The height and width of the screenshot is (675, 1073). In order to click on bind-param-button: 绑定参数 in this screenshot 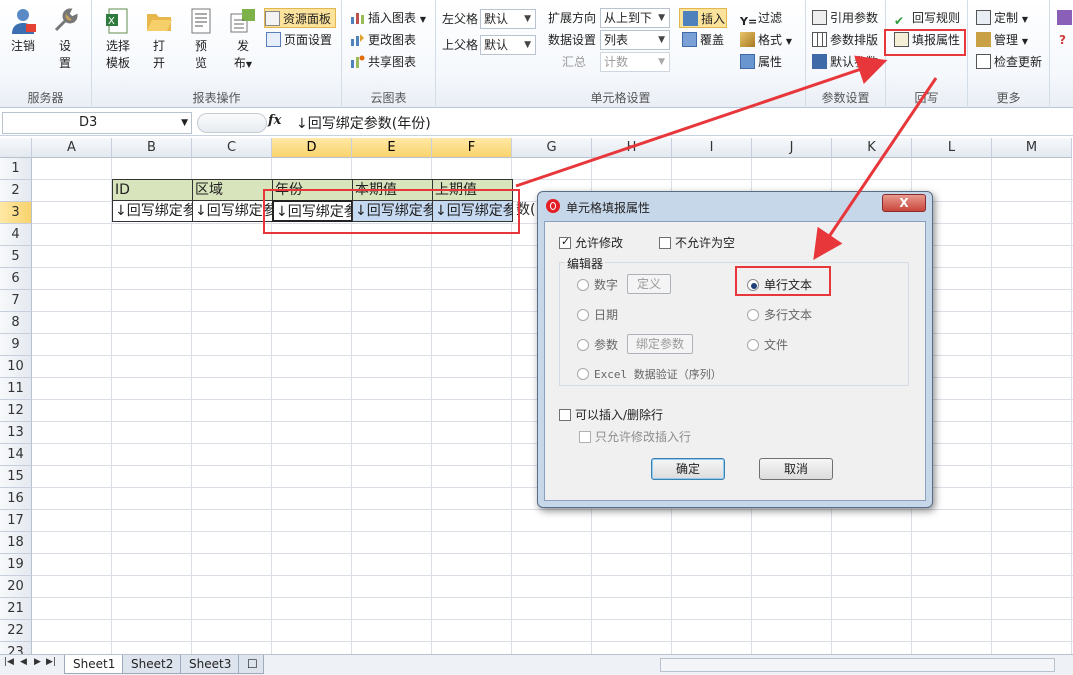, I will do `click(660, 344)`.